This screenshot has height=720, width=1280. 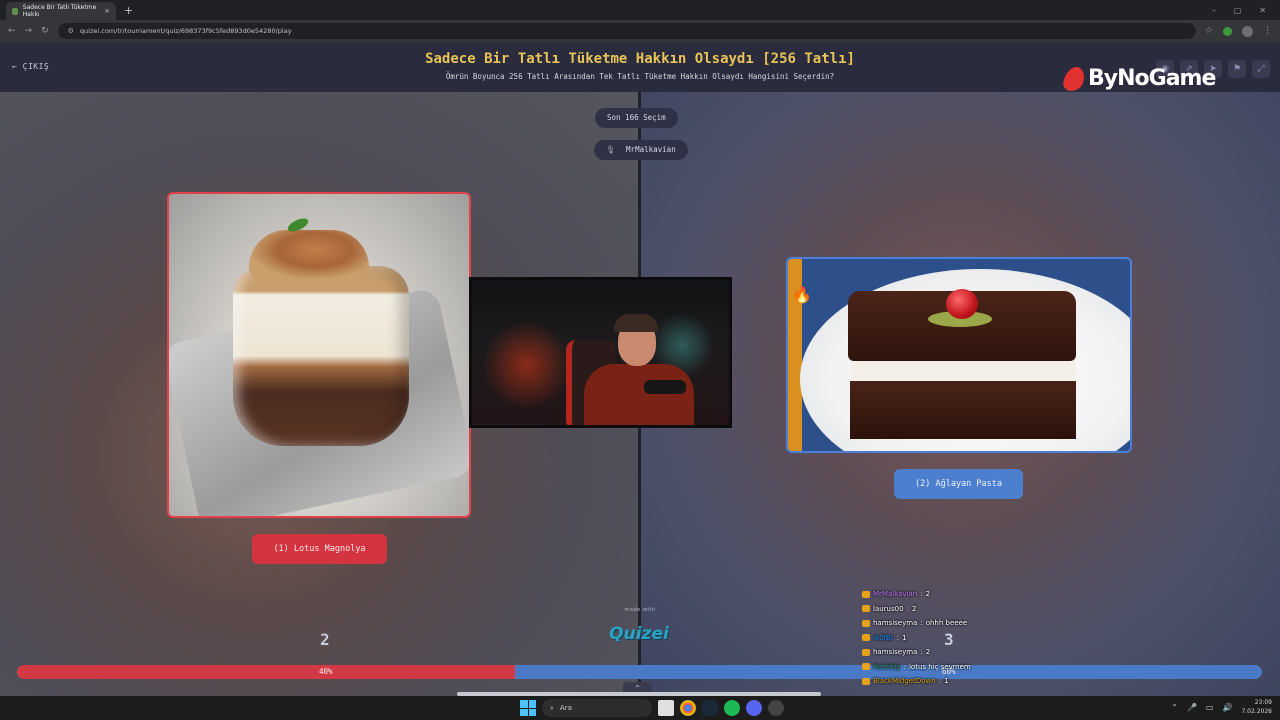 I want to click on search-placeholder: Ara, so click(x=565, y=708).